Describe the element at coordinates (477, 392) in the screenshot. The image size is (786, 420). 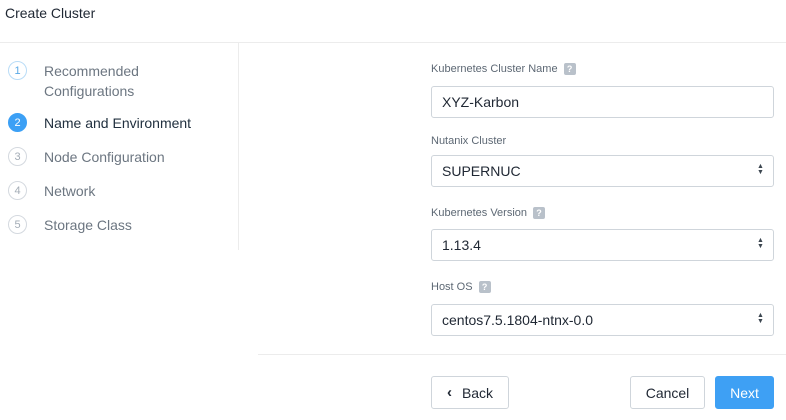
I see `back-button-label: Back` at that location.